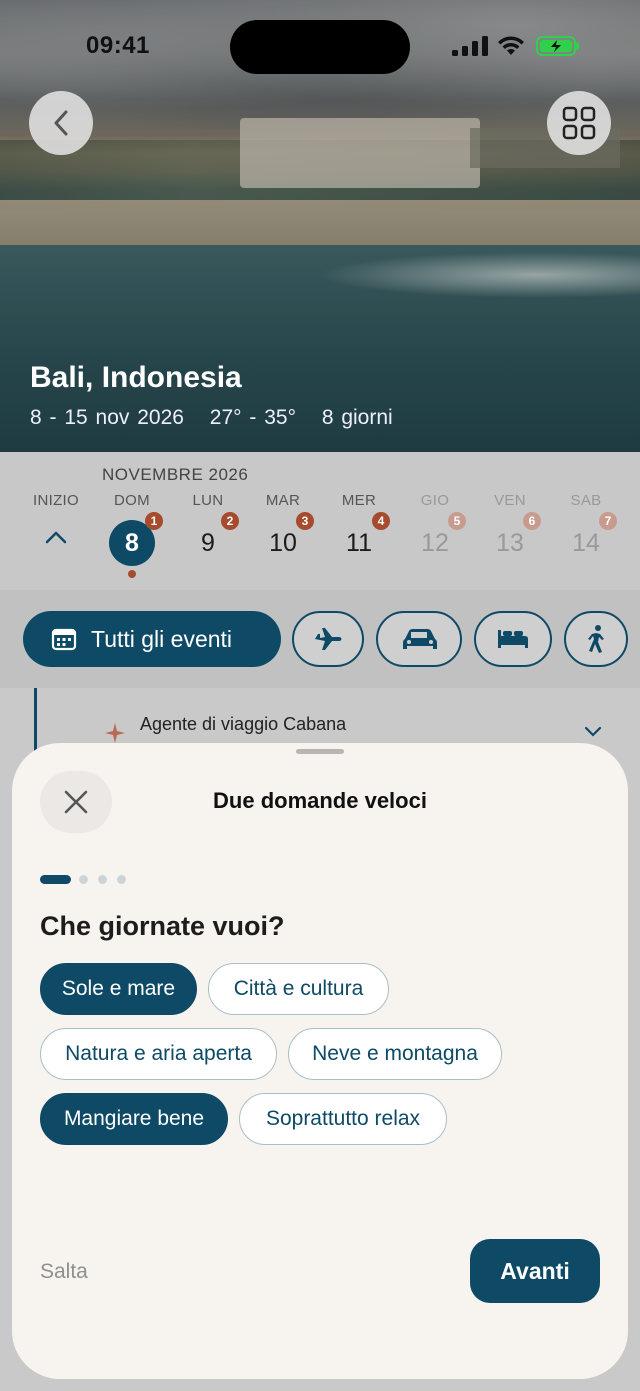 This screenshot has width=640, height=1391. Describe the element at coordinates (593, 732) in the screenshot. I see `chevron-down-icon` at that location.